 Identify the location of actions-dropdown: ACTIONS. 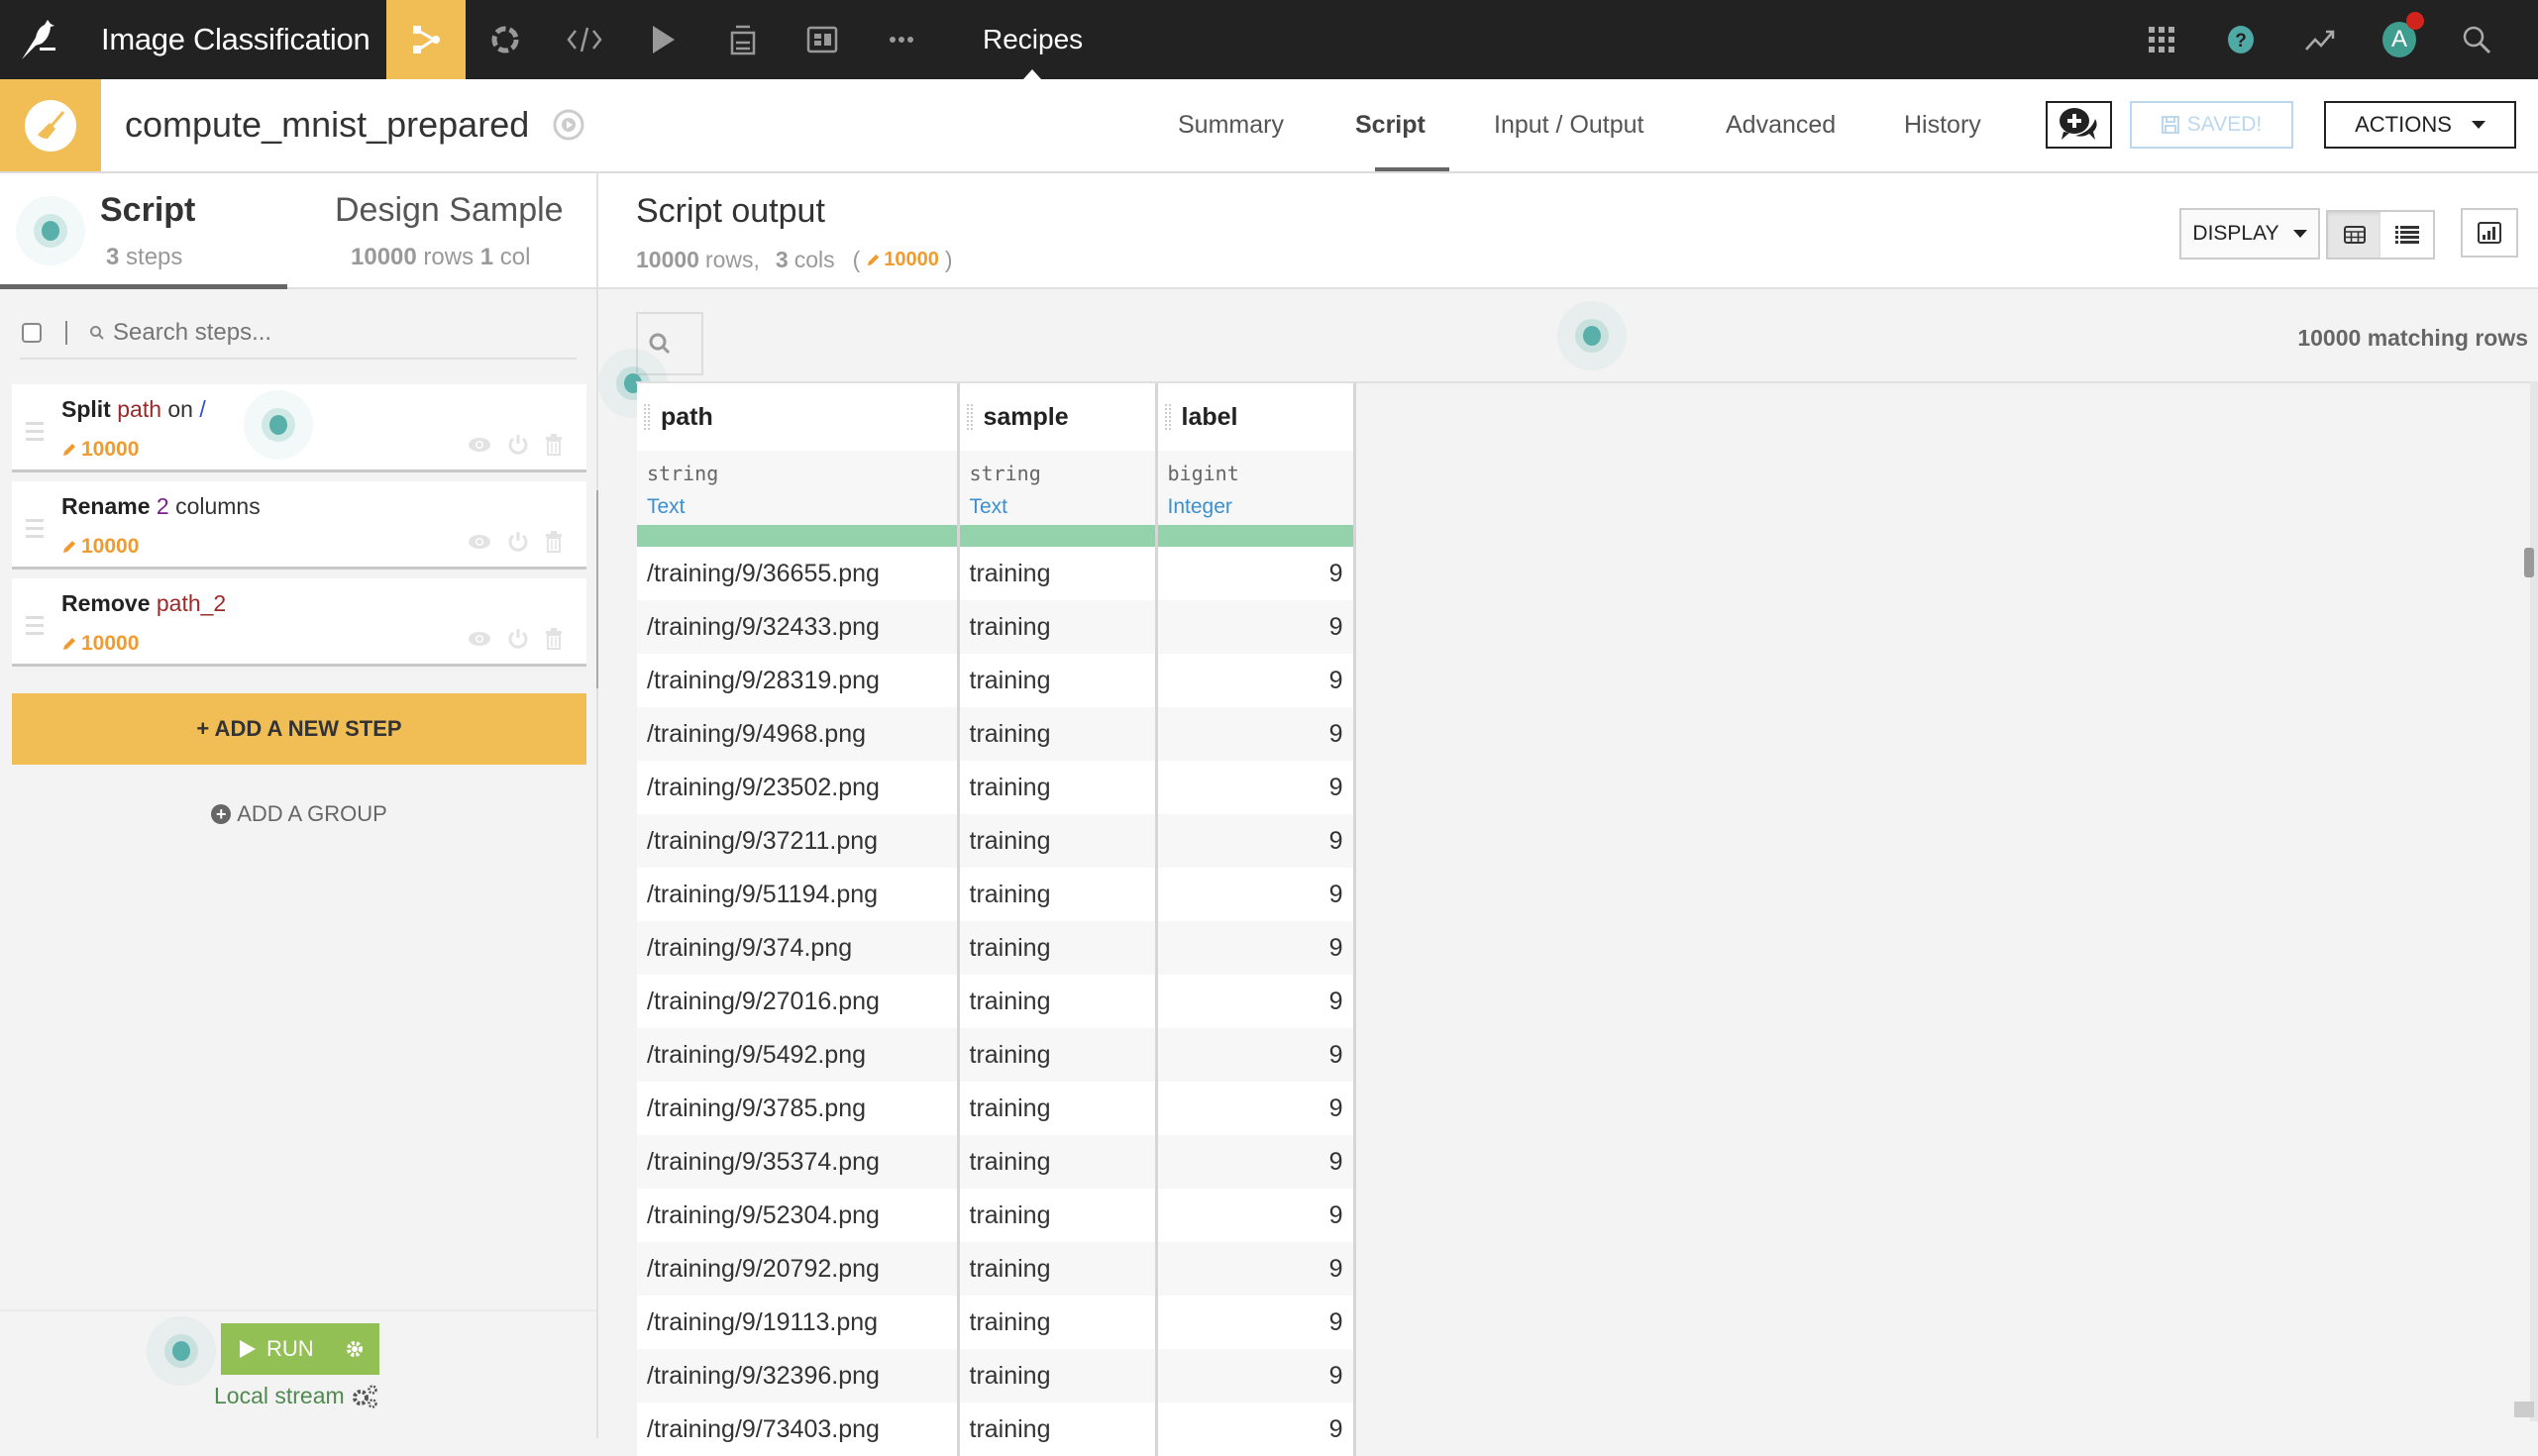
(2420, 125).